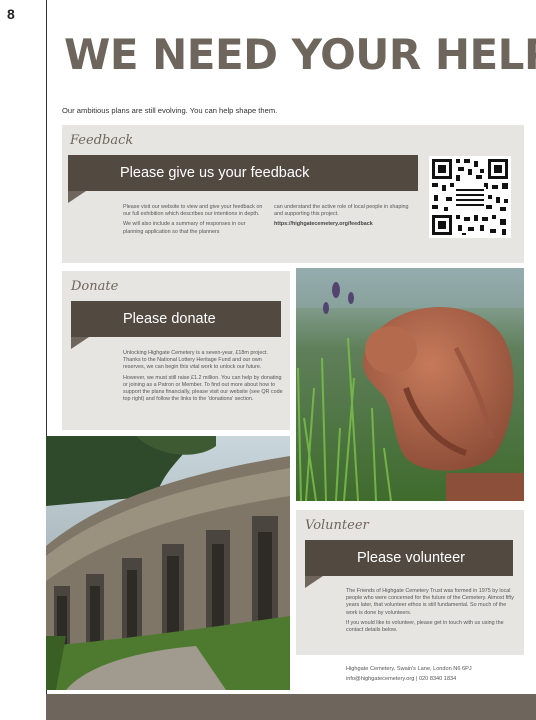  Describe the element at coordinates (102, 140) in the screenshot. I see `feedback-section-title: Feedback` at that location.